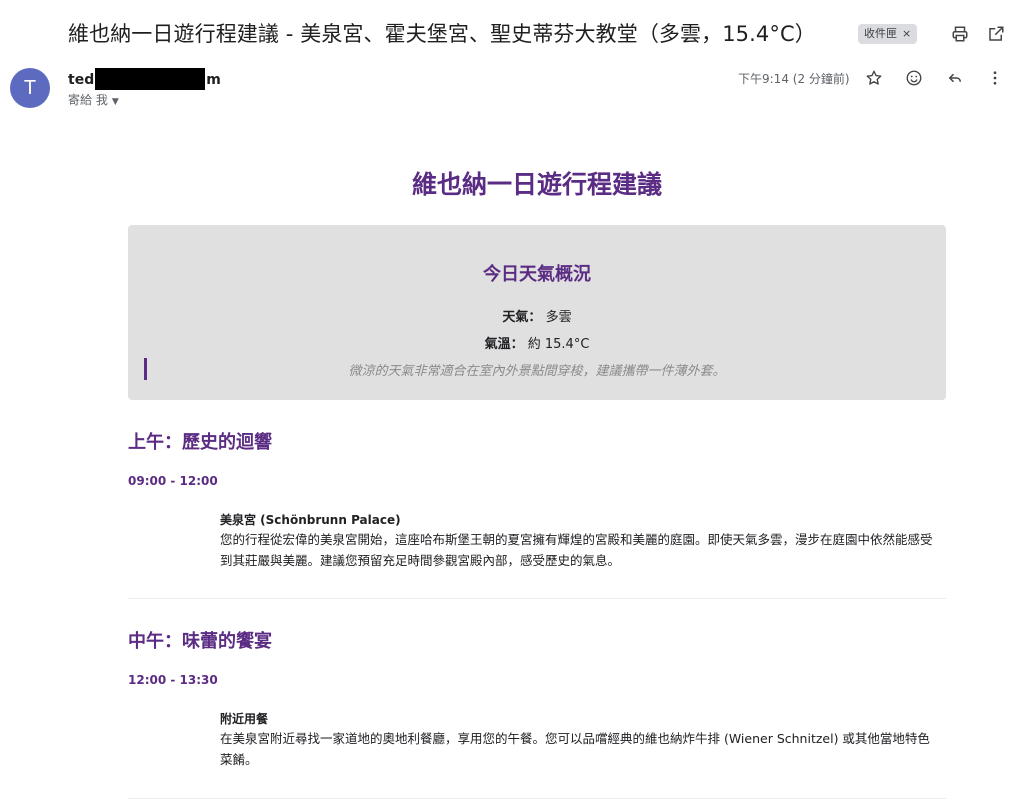 Image resolution: width=1024 pixels, height=810 pixels. I want to click on weather-heading: 今日天氣概況, so click(537, 274).